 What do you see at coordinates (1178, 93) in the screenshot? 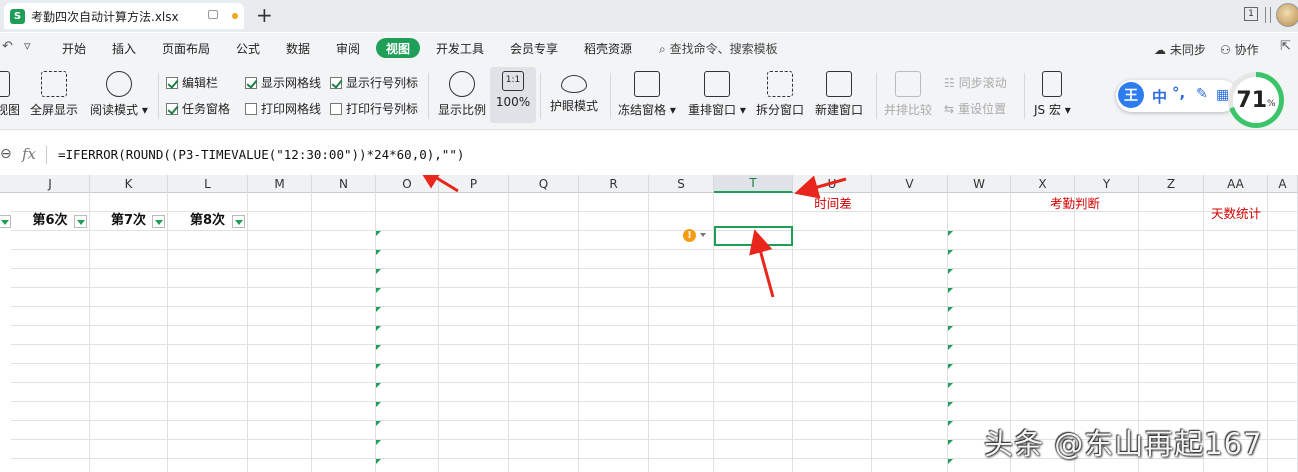
I see `ime-punctuation-icon: °,` at bounding box center [1178, 93].